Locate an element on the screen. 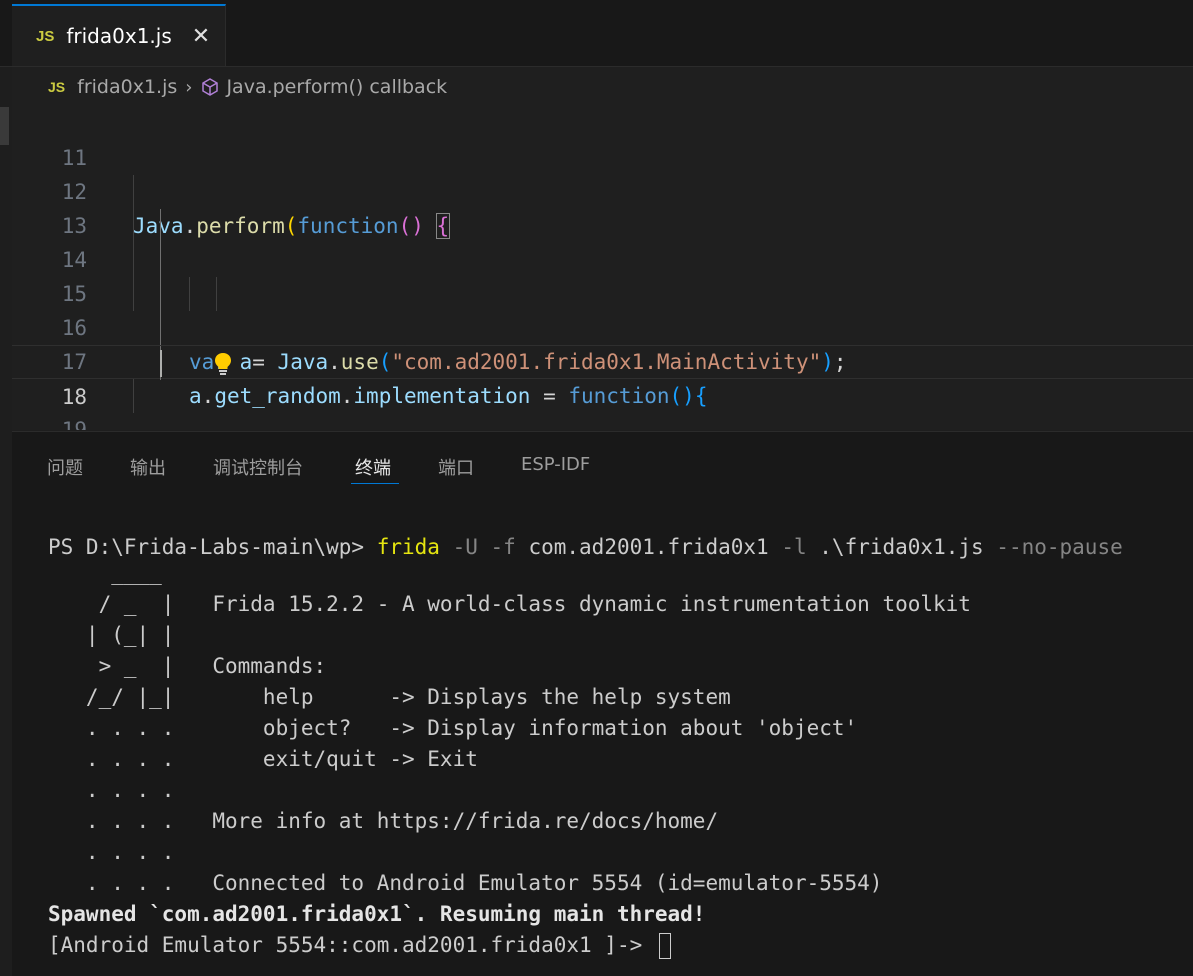 The height and width of the screenshot is (976, 1193). code-line-16: 16 return 1; is located at coordinates (602, 308).